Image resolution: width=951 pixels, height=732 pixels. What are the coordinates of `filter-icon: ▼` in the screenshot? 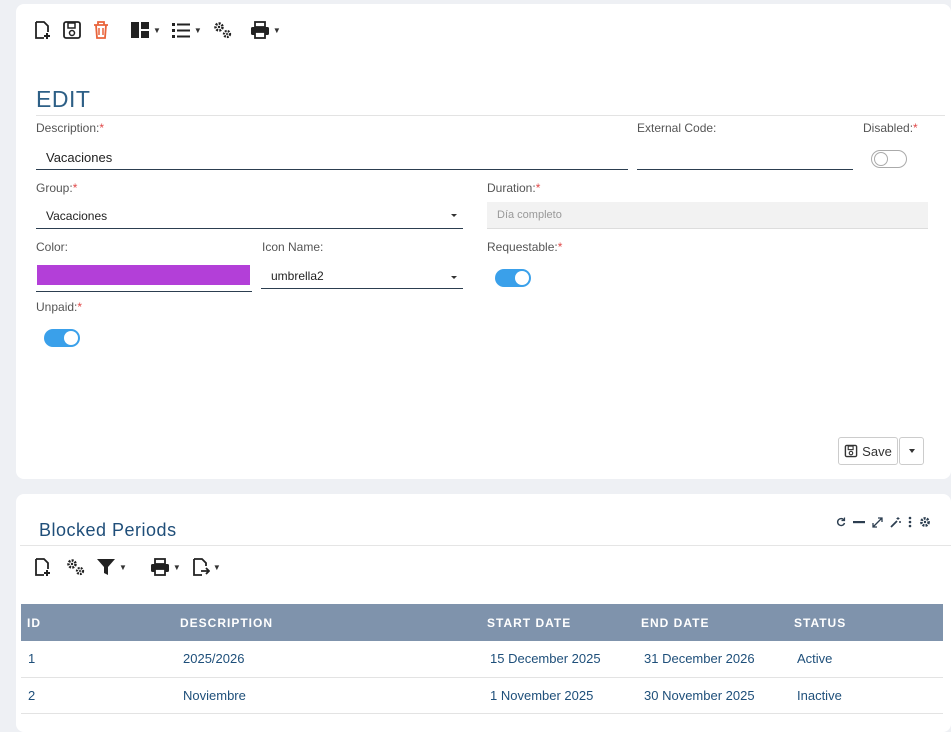 It's located at (111, 567).